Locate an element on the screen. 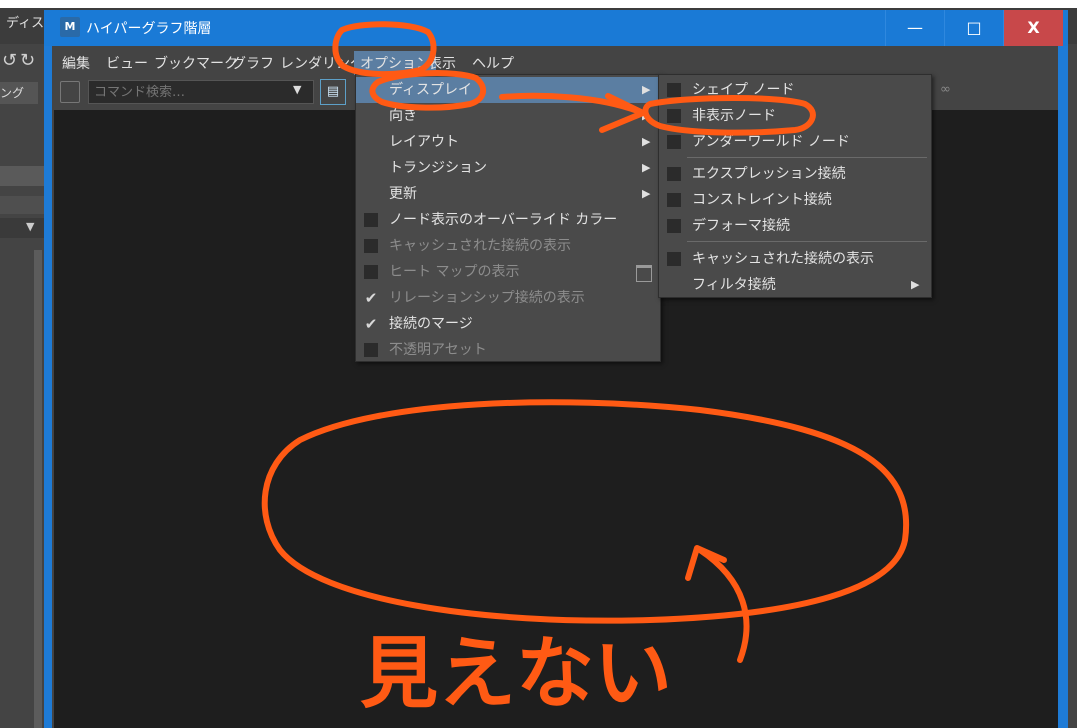 The width and height of the screenshot is (1077, 728). menu-rendering: レンダリング is located at coordinates (322, 63).